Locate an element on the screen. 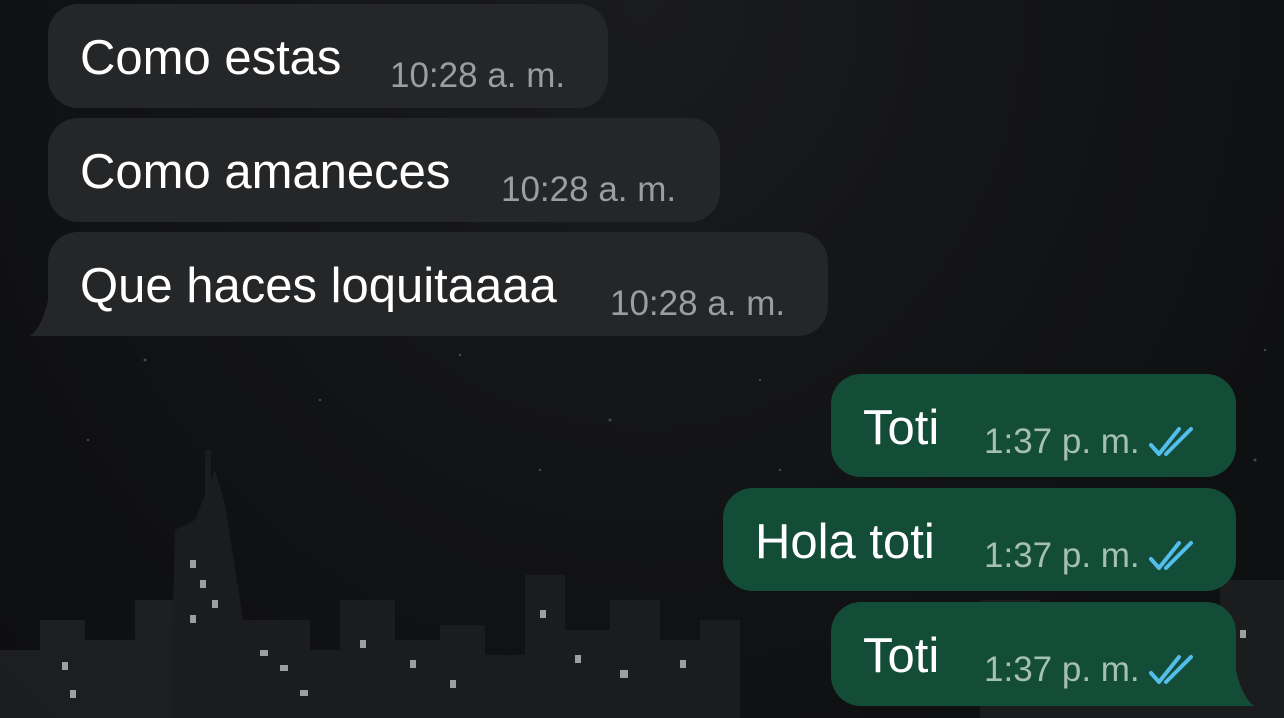  message-bubble-incoming: Como amaneces 10:28 a. m. is located at coordinates (384, 170).